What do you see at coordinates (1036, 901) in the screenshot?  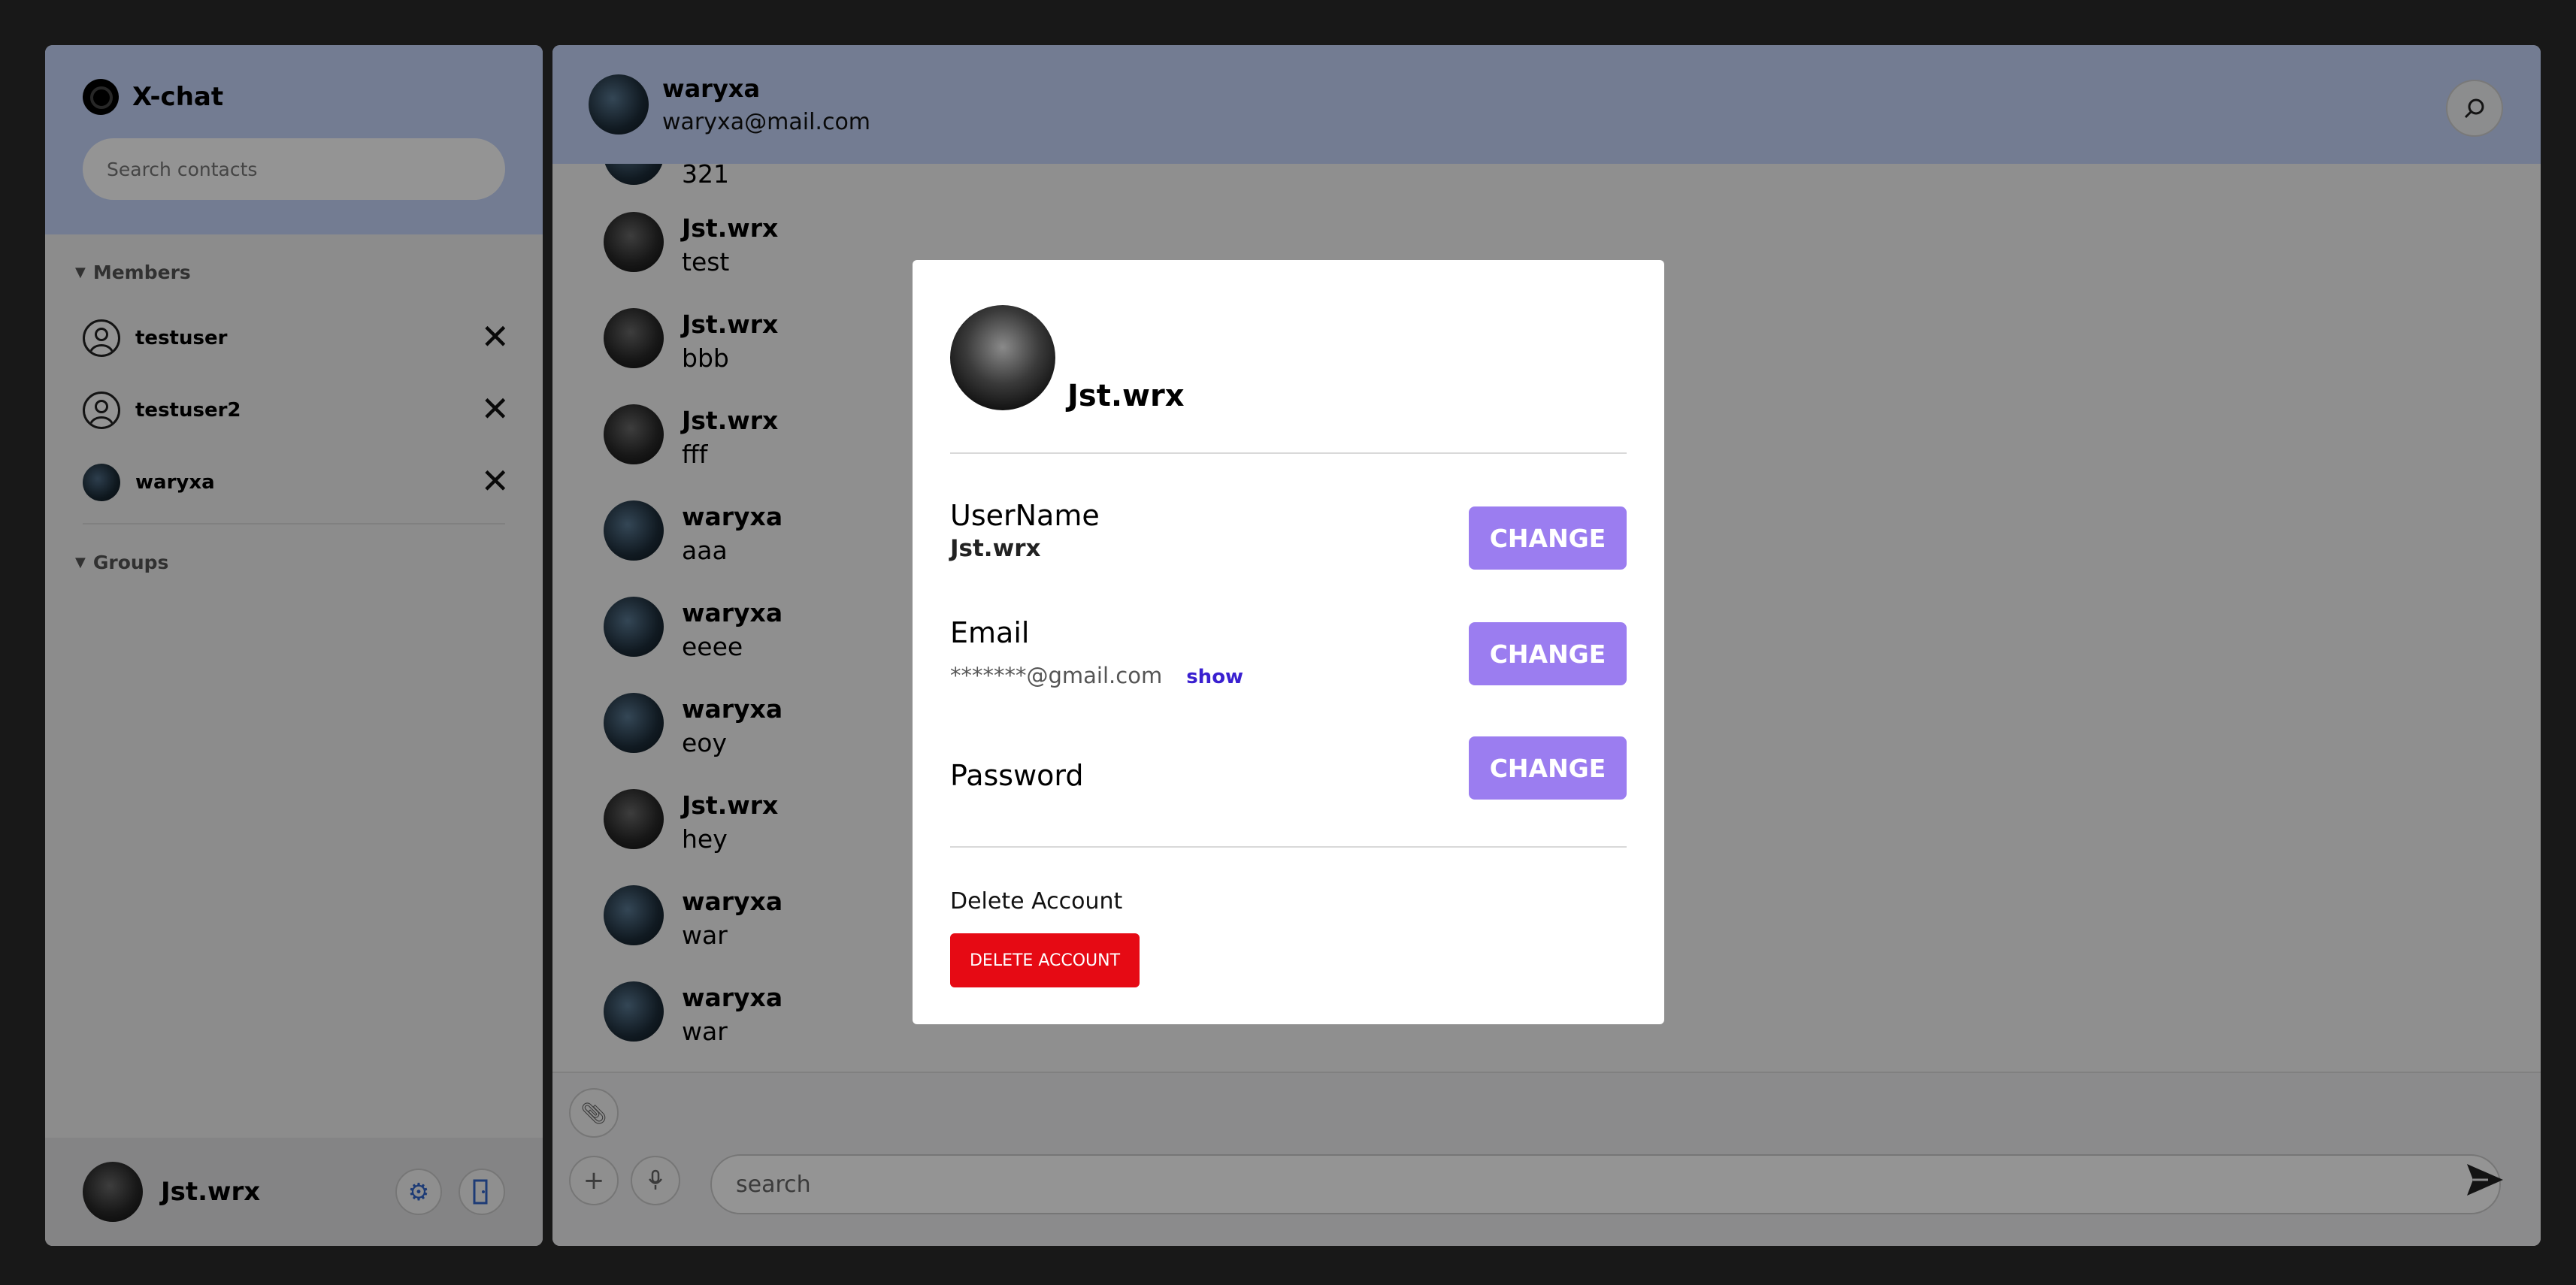 I see `delete-account-label: Delete Account` at bounding box center [1036, 901].